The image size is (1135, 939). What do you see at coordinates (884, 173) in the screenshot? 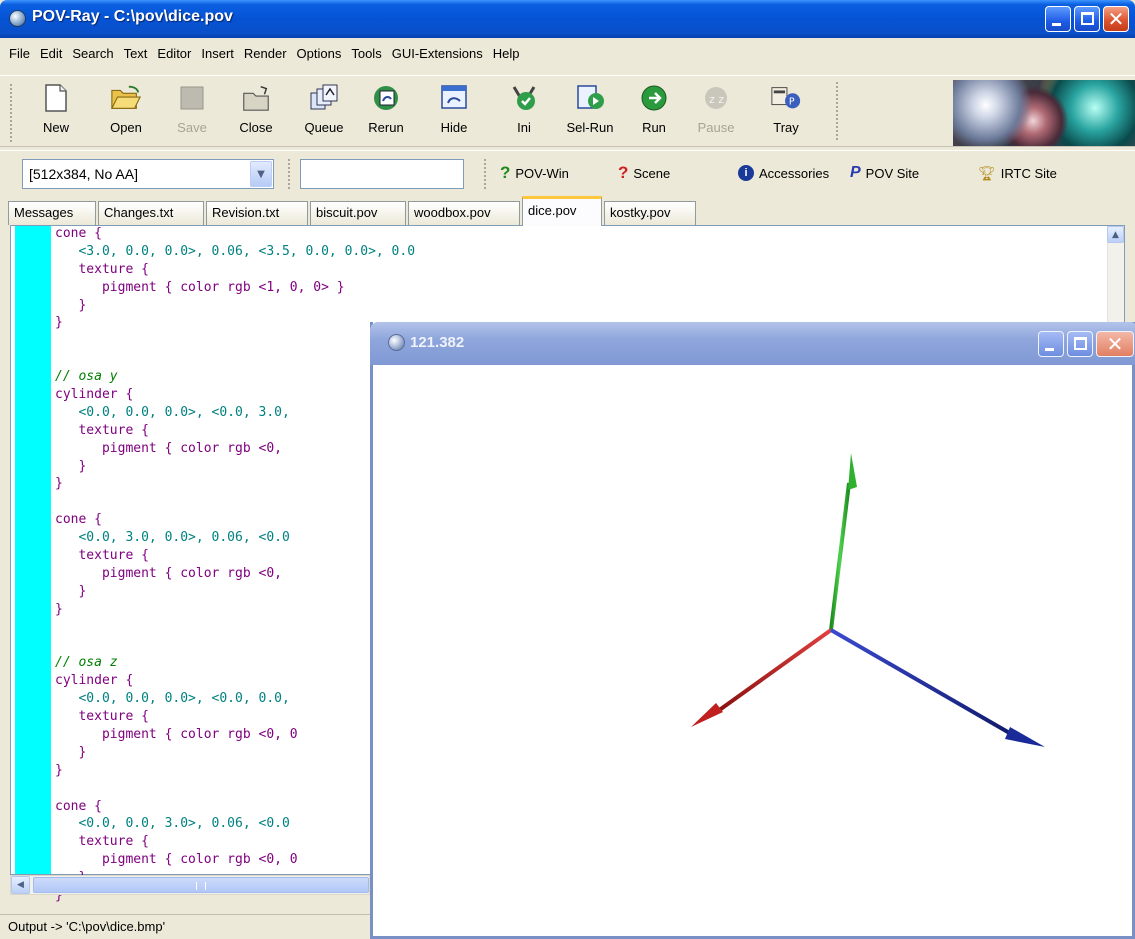
I see `pov-site-button: P POV Site` at bounding box center [884, 173].